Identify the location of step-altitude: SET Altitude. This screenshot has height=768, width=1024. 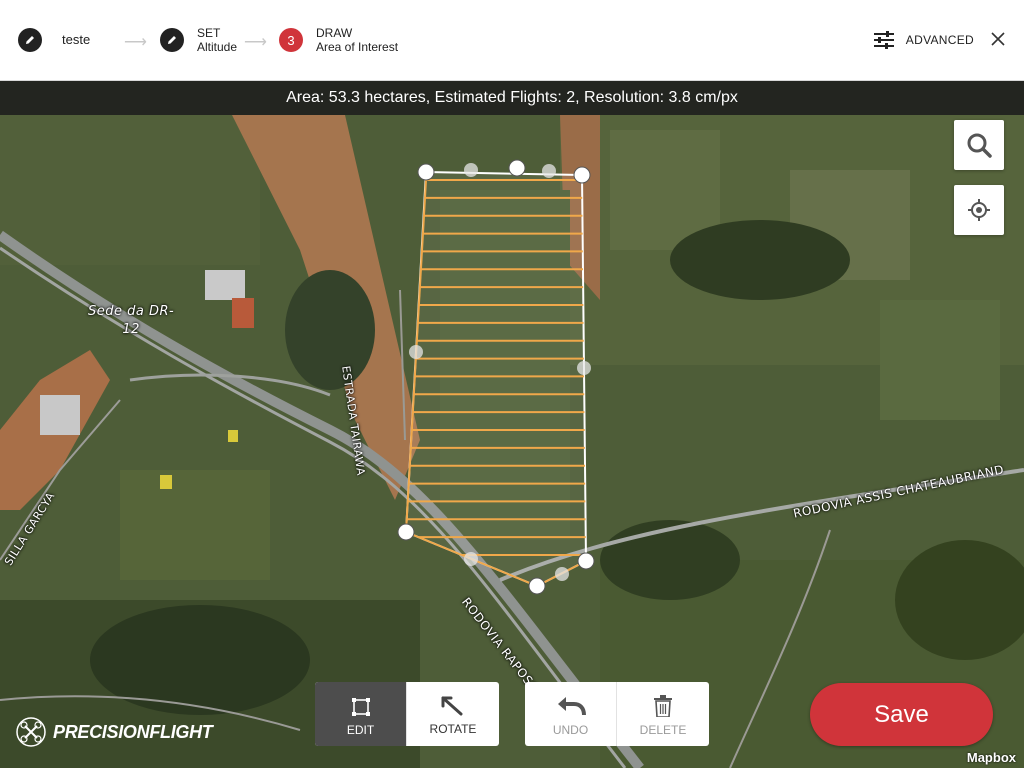
(198, 40).